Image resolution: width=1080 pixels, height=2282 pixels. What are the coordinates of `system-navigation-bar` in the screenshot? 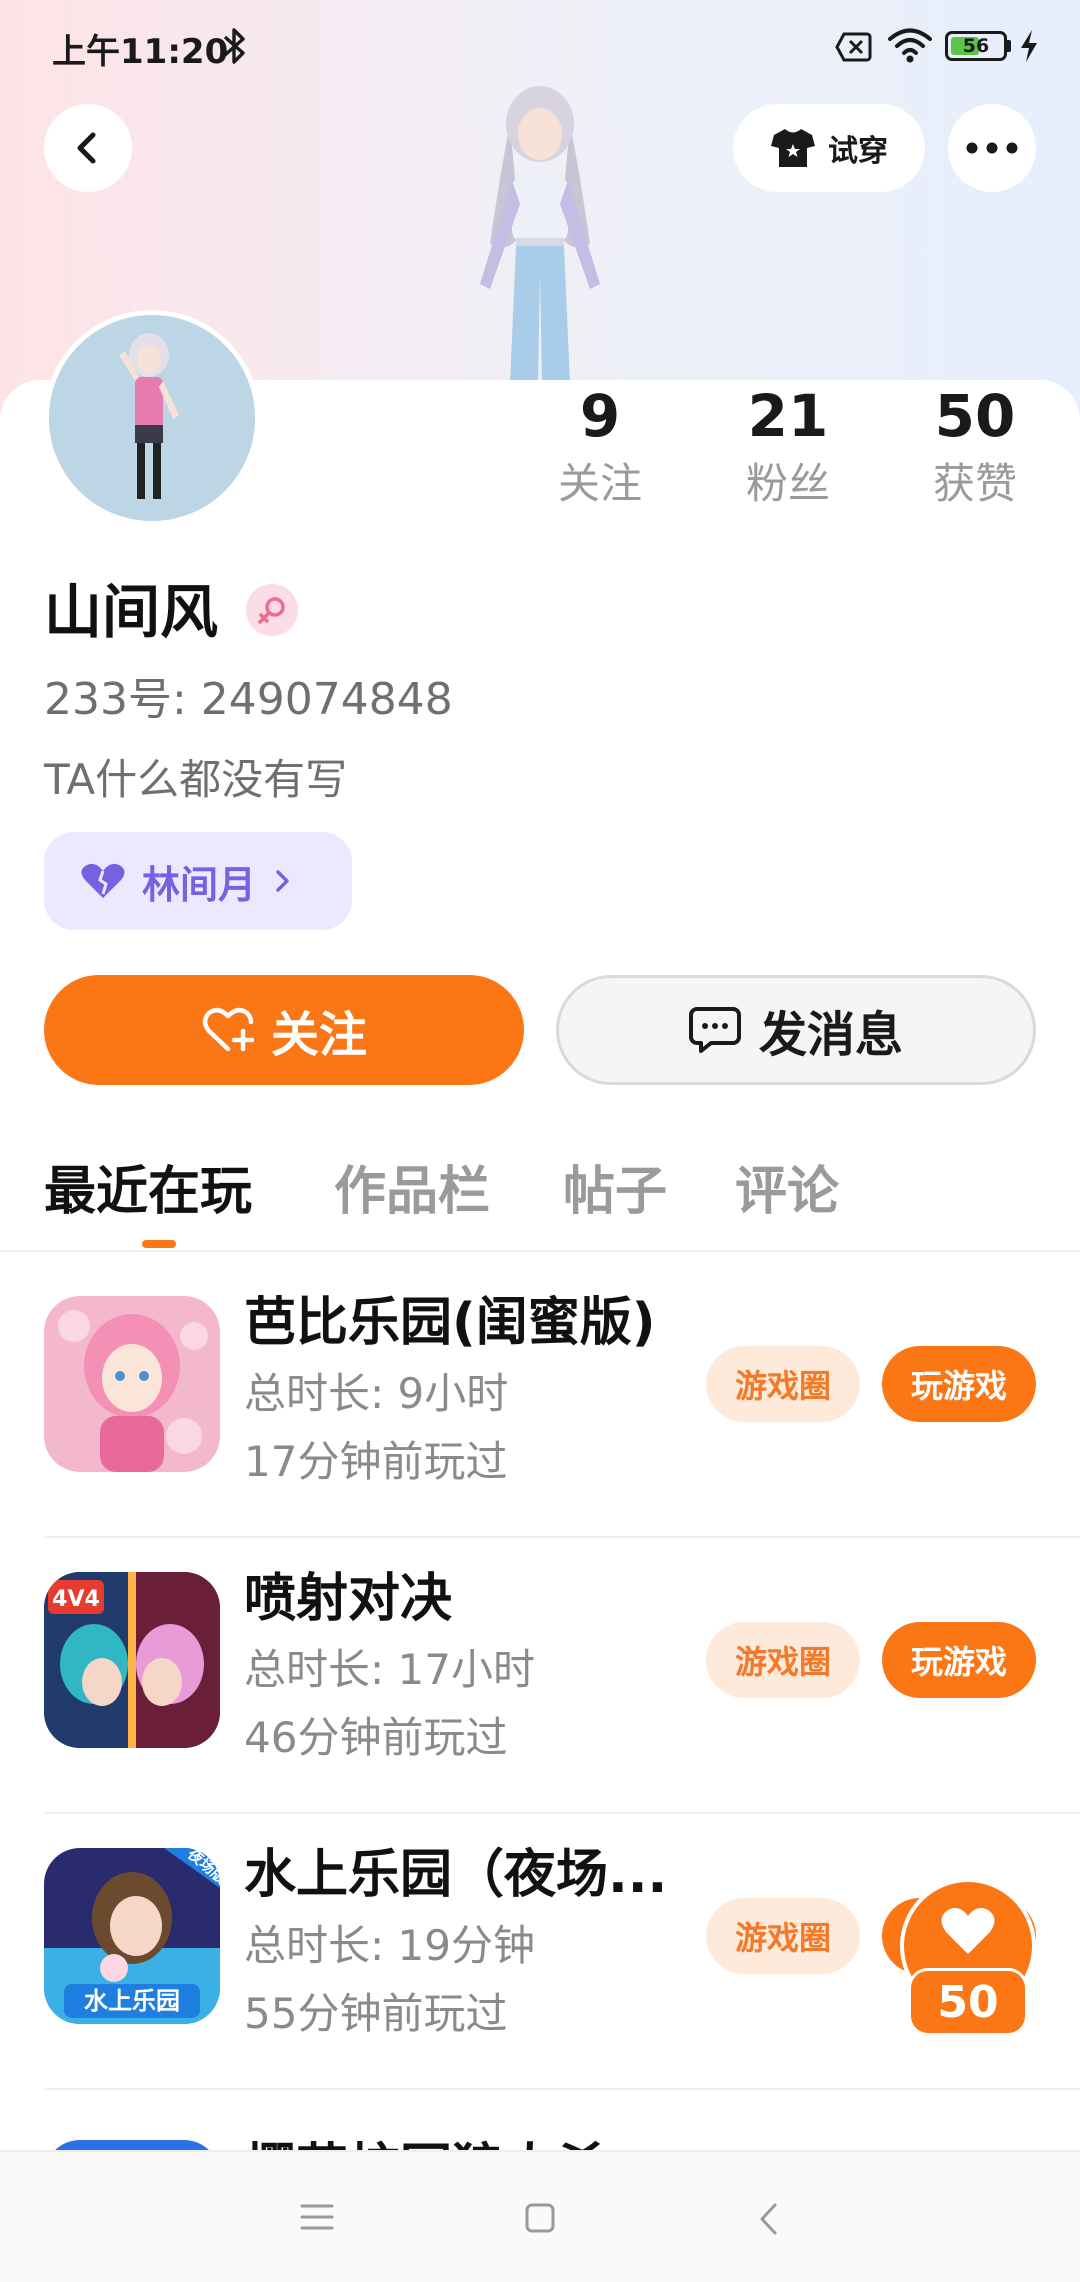 It's located at (540, 2216).